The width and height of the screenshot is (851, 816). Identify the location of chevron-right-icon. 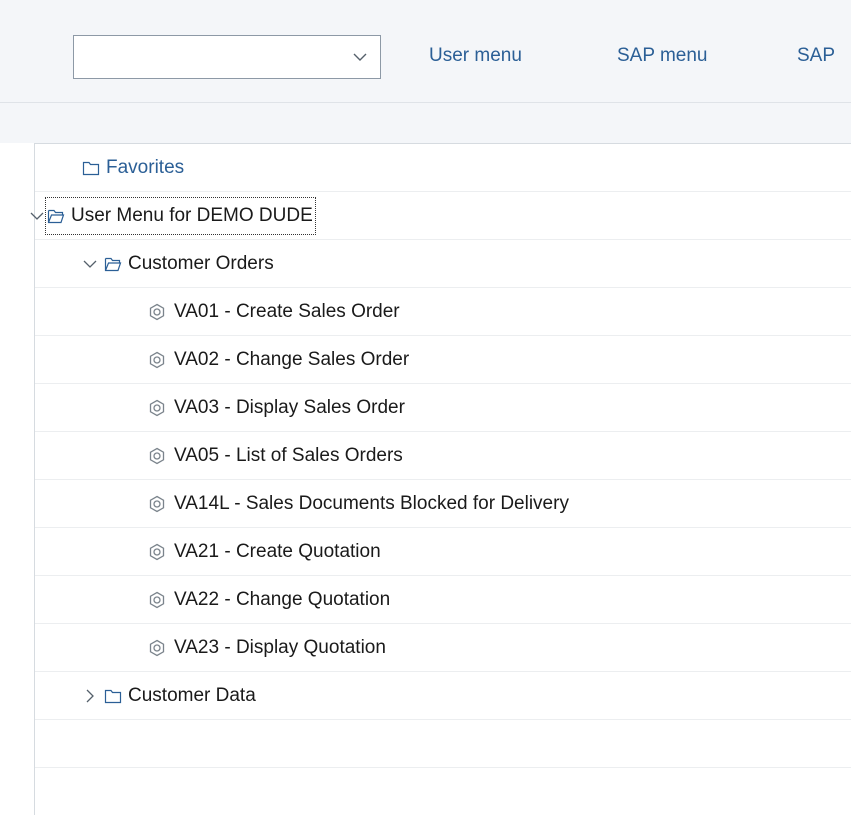
(90, 696).